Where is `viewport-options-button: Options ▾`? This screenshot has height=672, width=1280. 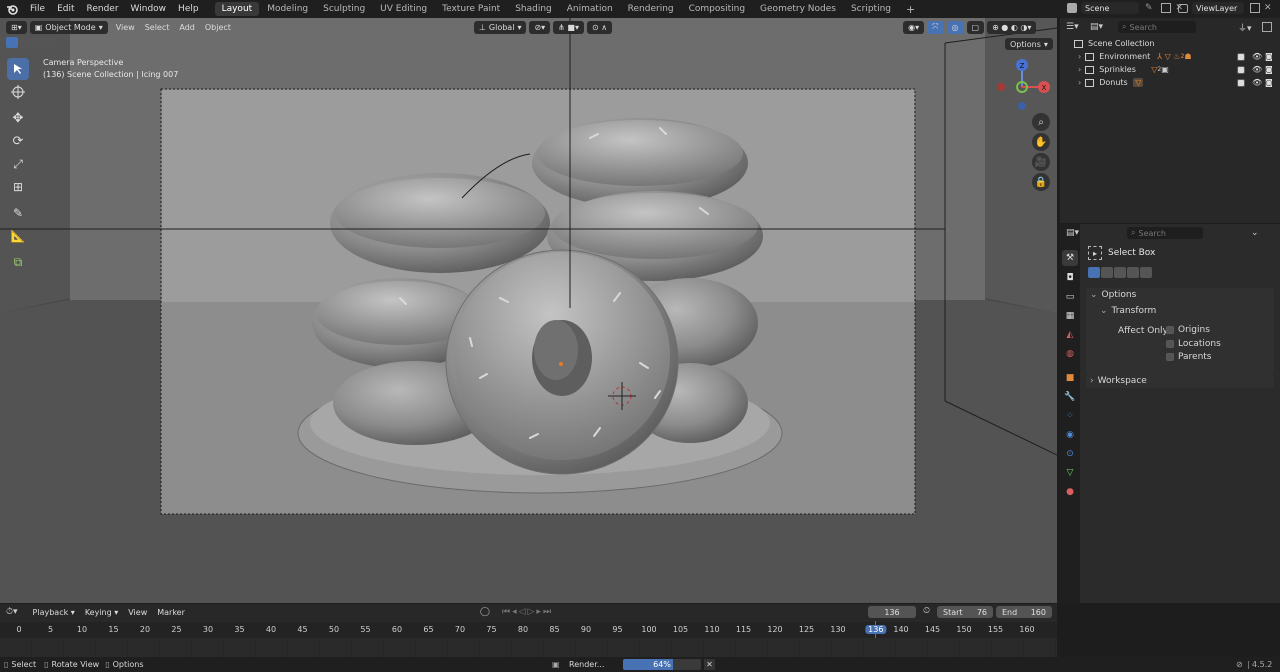 viewport-options-button: Options ▾ is located at coordinates (1029, 44).